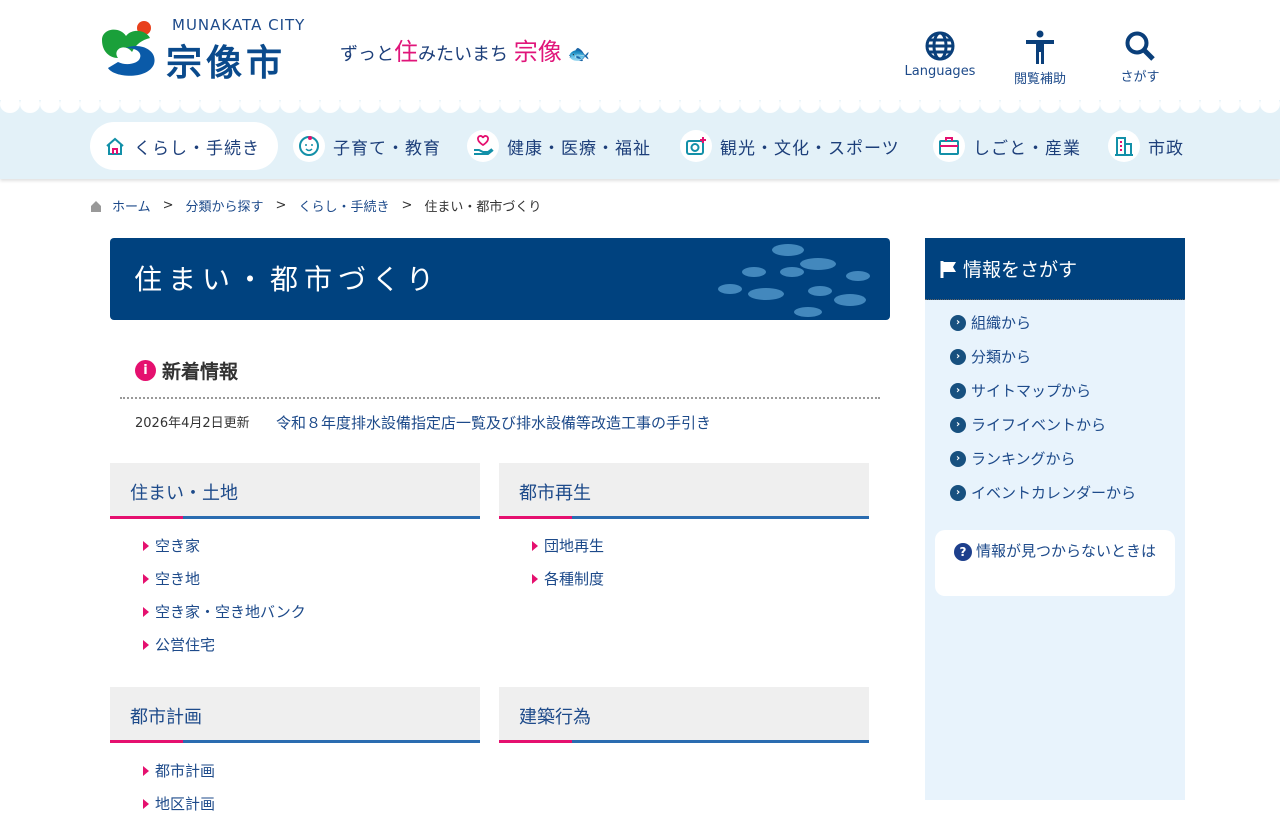  I want to click on flag-icon, so click(948, 269).